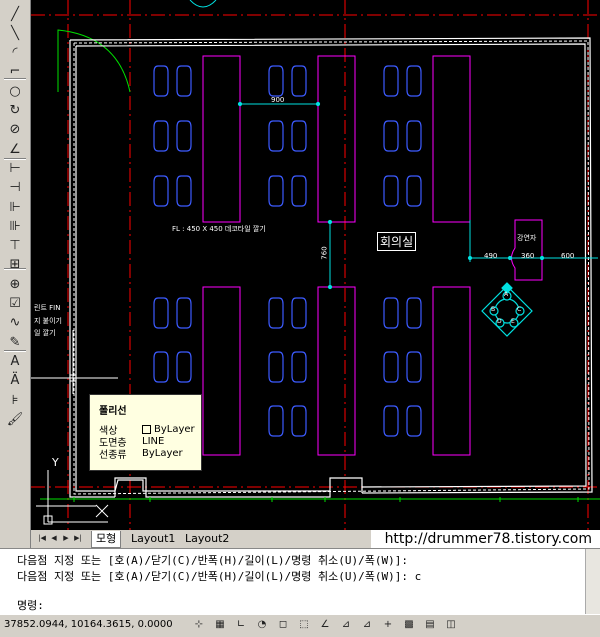 This screenshot has width=600, height=637. What do you see at coordinates (15, 246) in the screenshot?
I see `ordinate-dimension-icon: ⊤` at bounding box center [15, 246].